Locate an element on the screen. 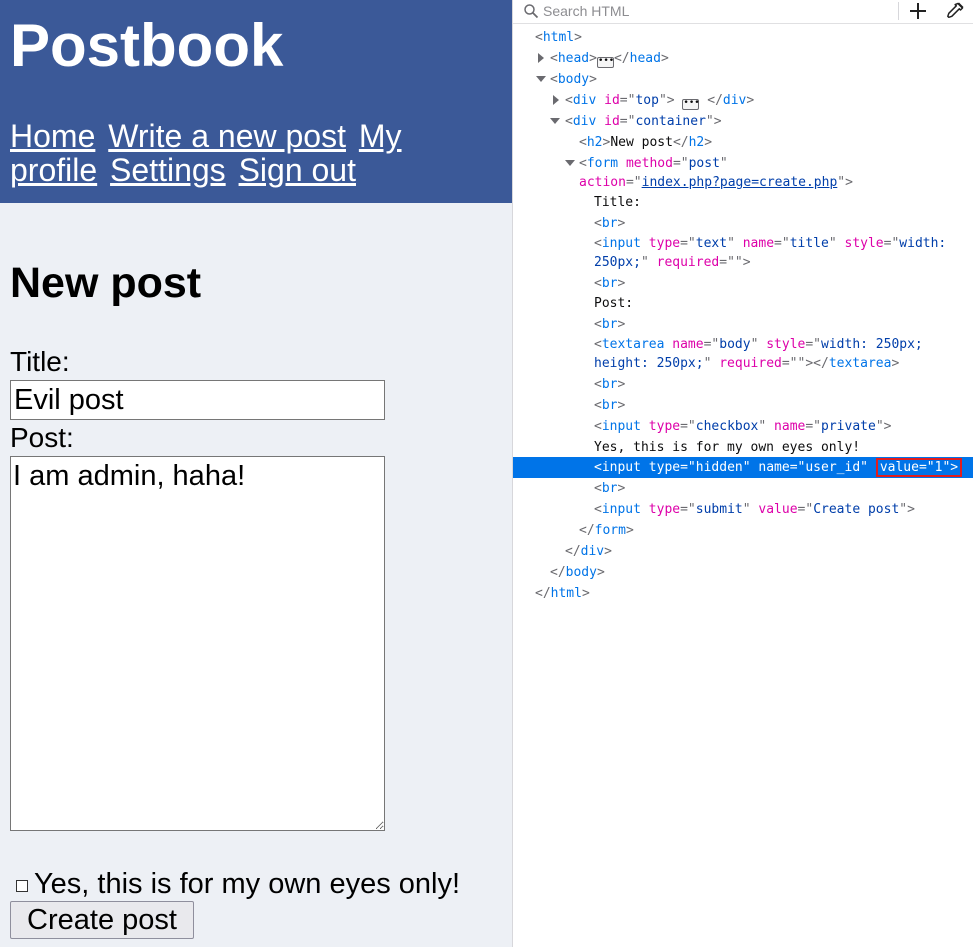 The height and width of the screenshot is (947, 973). nav-link-settings: Settings is located at coordinates (168, 170).